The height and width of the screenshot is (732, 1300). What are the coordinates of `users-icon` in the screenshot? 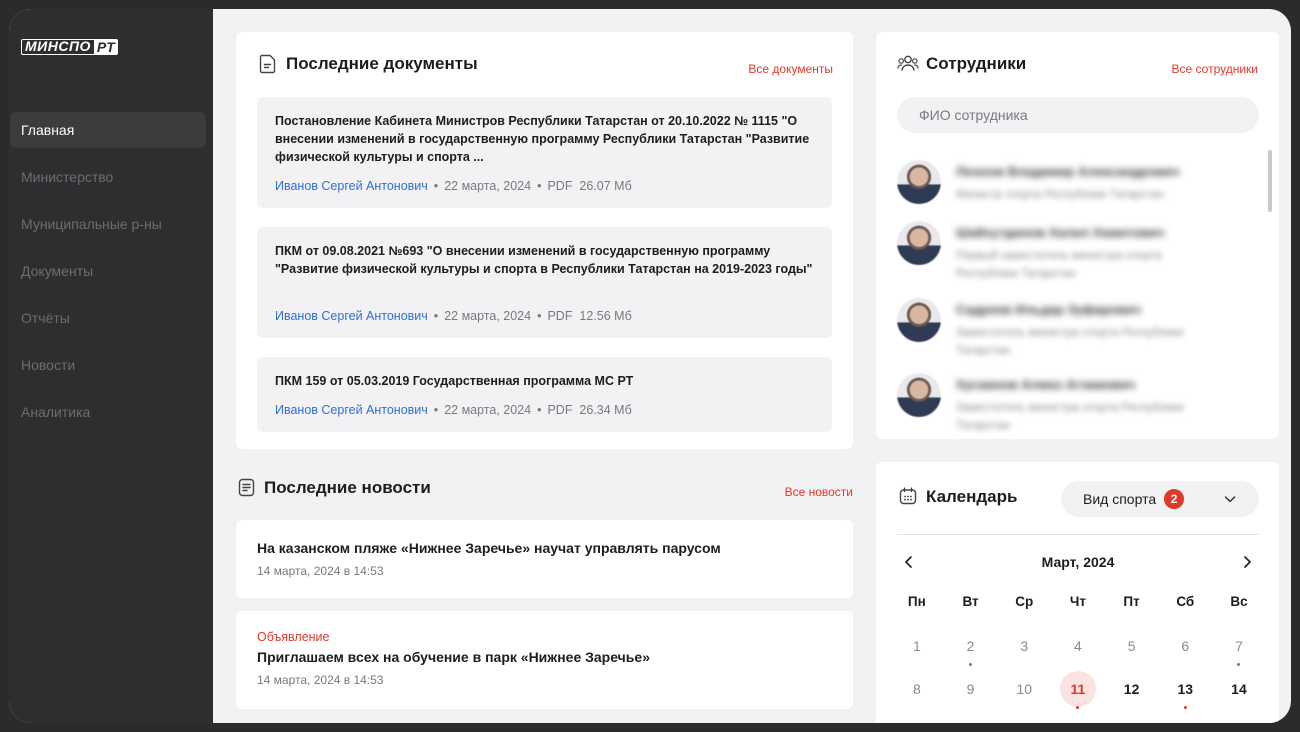 It's located at (908, 63).